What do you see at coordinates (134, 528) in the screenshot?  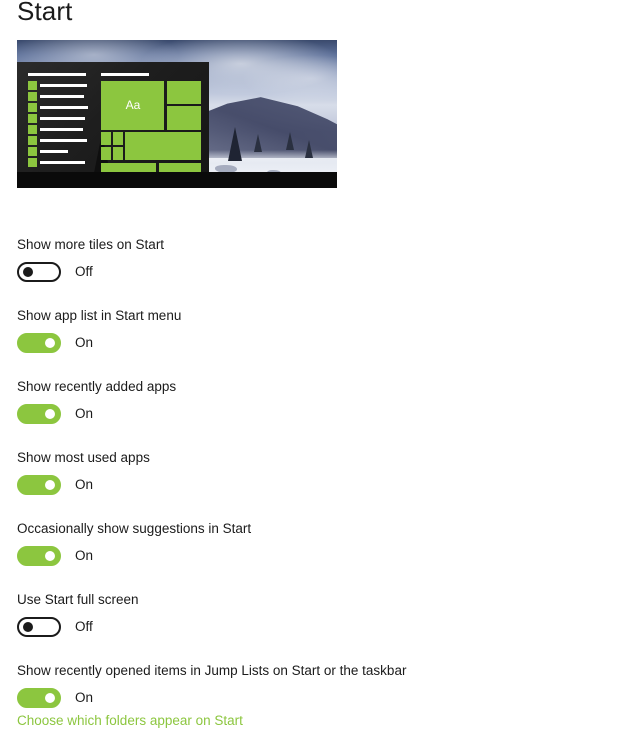 I see `setting-label: Occasionally show suggestions in Start` at bounding box center [134, 528].